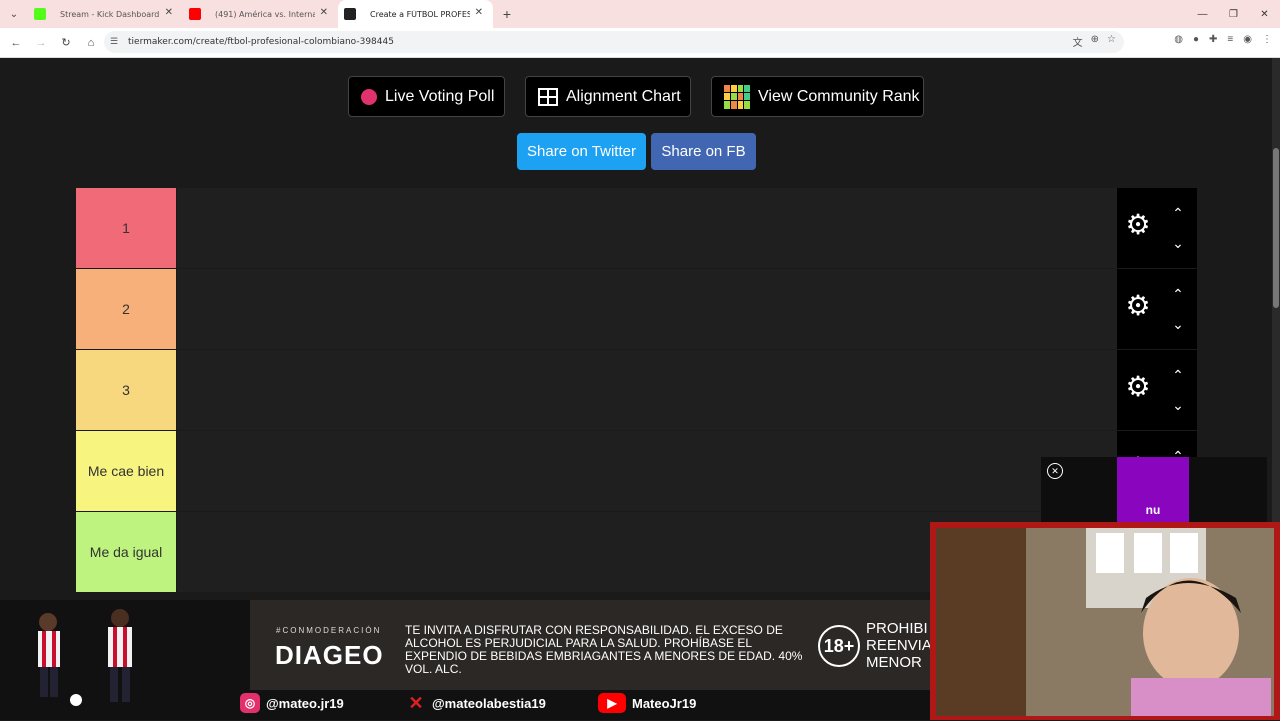  What do you see at coordinates (126, 228) in the screenshot?
I see `tier-label: 1` at bounding box center [126, 228].